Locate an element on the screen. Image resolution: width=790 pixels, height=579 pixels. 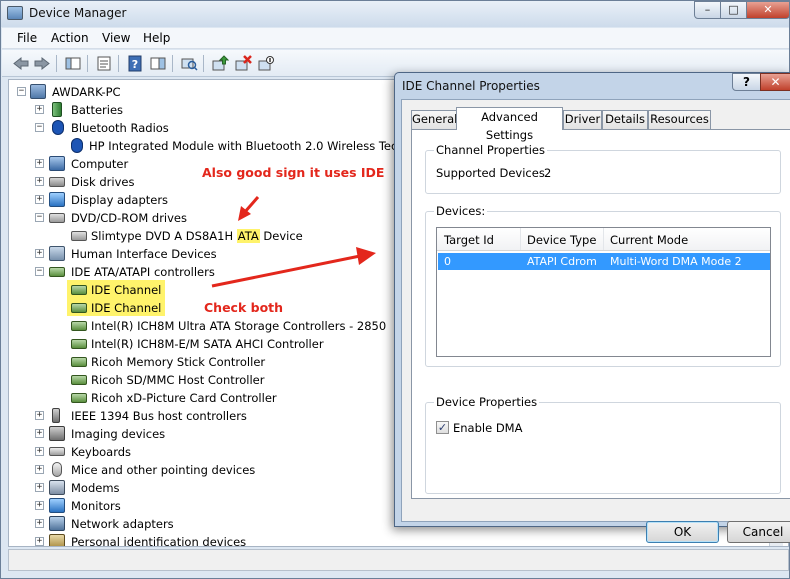
minimize-button: – is located at coordinates (707, 10).